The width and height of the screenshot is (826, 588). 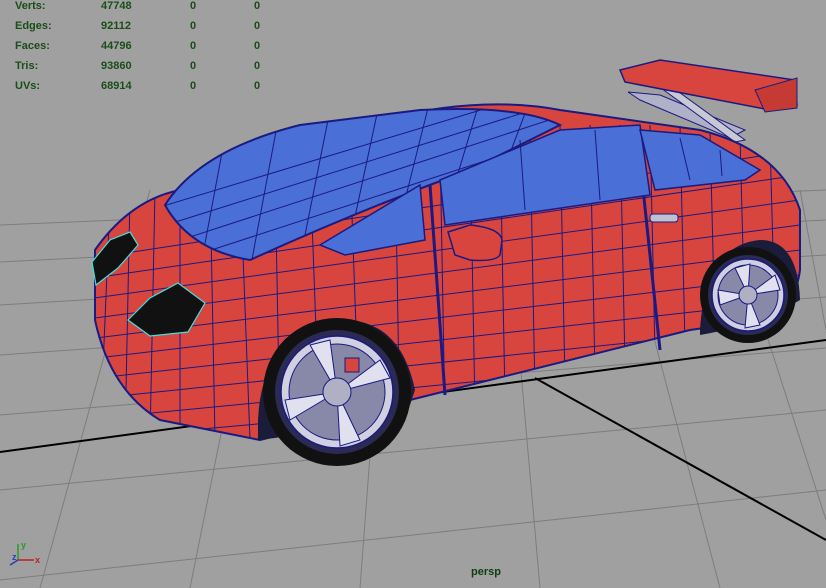 I want to click on hud-label: Edges:, so click(x=33, y=26).